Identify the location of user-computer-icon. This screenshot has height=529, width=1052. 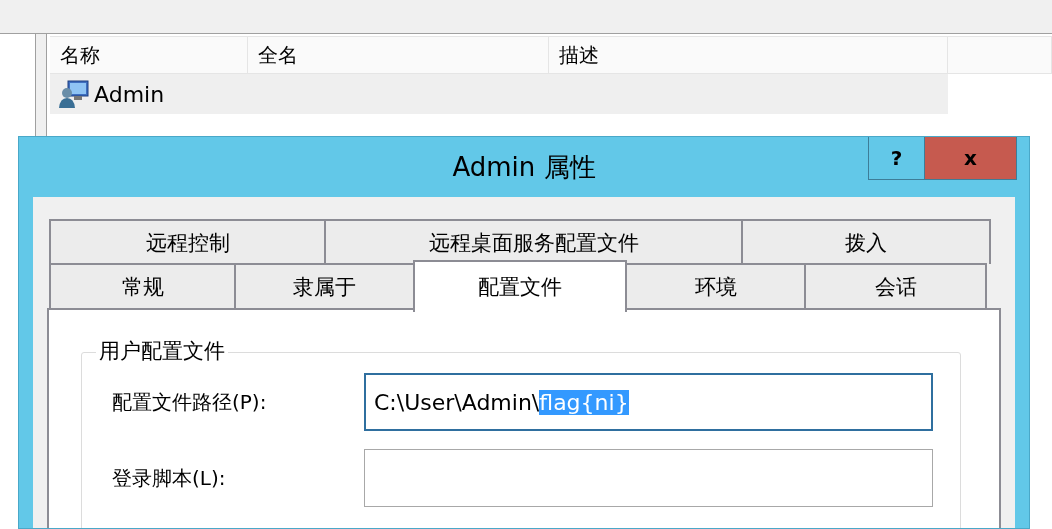
(74, 94).